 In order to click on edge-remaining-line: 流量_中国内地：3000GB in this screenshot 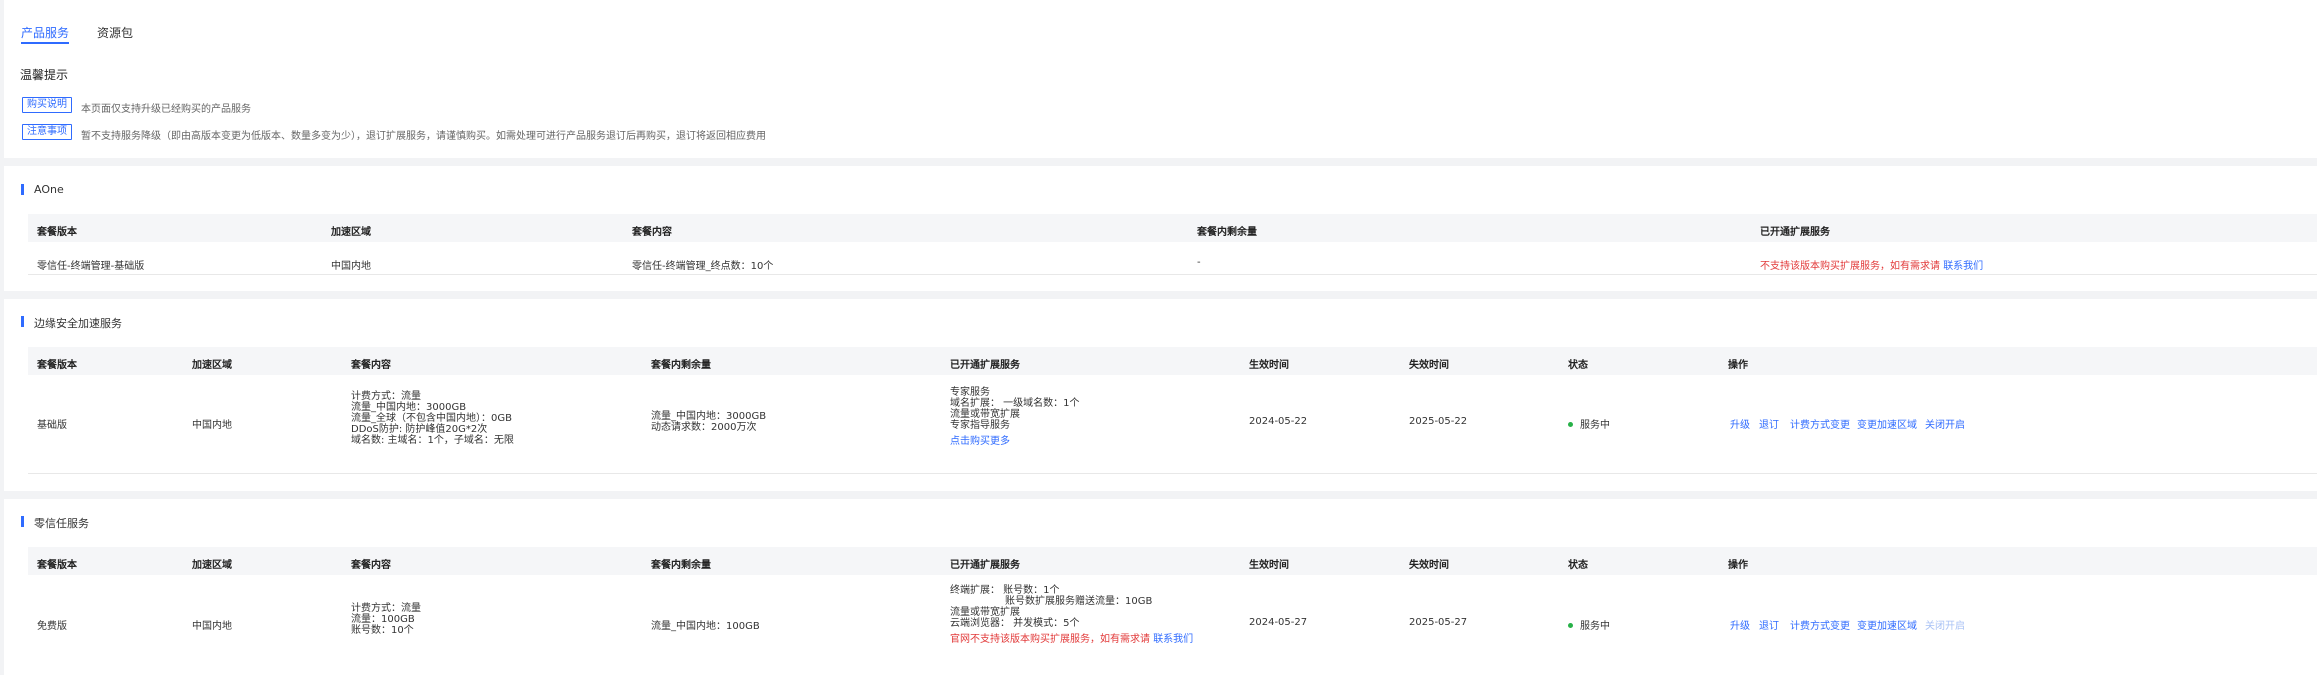, I will do `click(709, 416)`.